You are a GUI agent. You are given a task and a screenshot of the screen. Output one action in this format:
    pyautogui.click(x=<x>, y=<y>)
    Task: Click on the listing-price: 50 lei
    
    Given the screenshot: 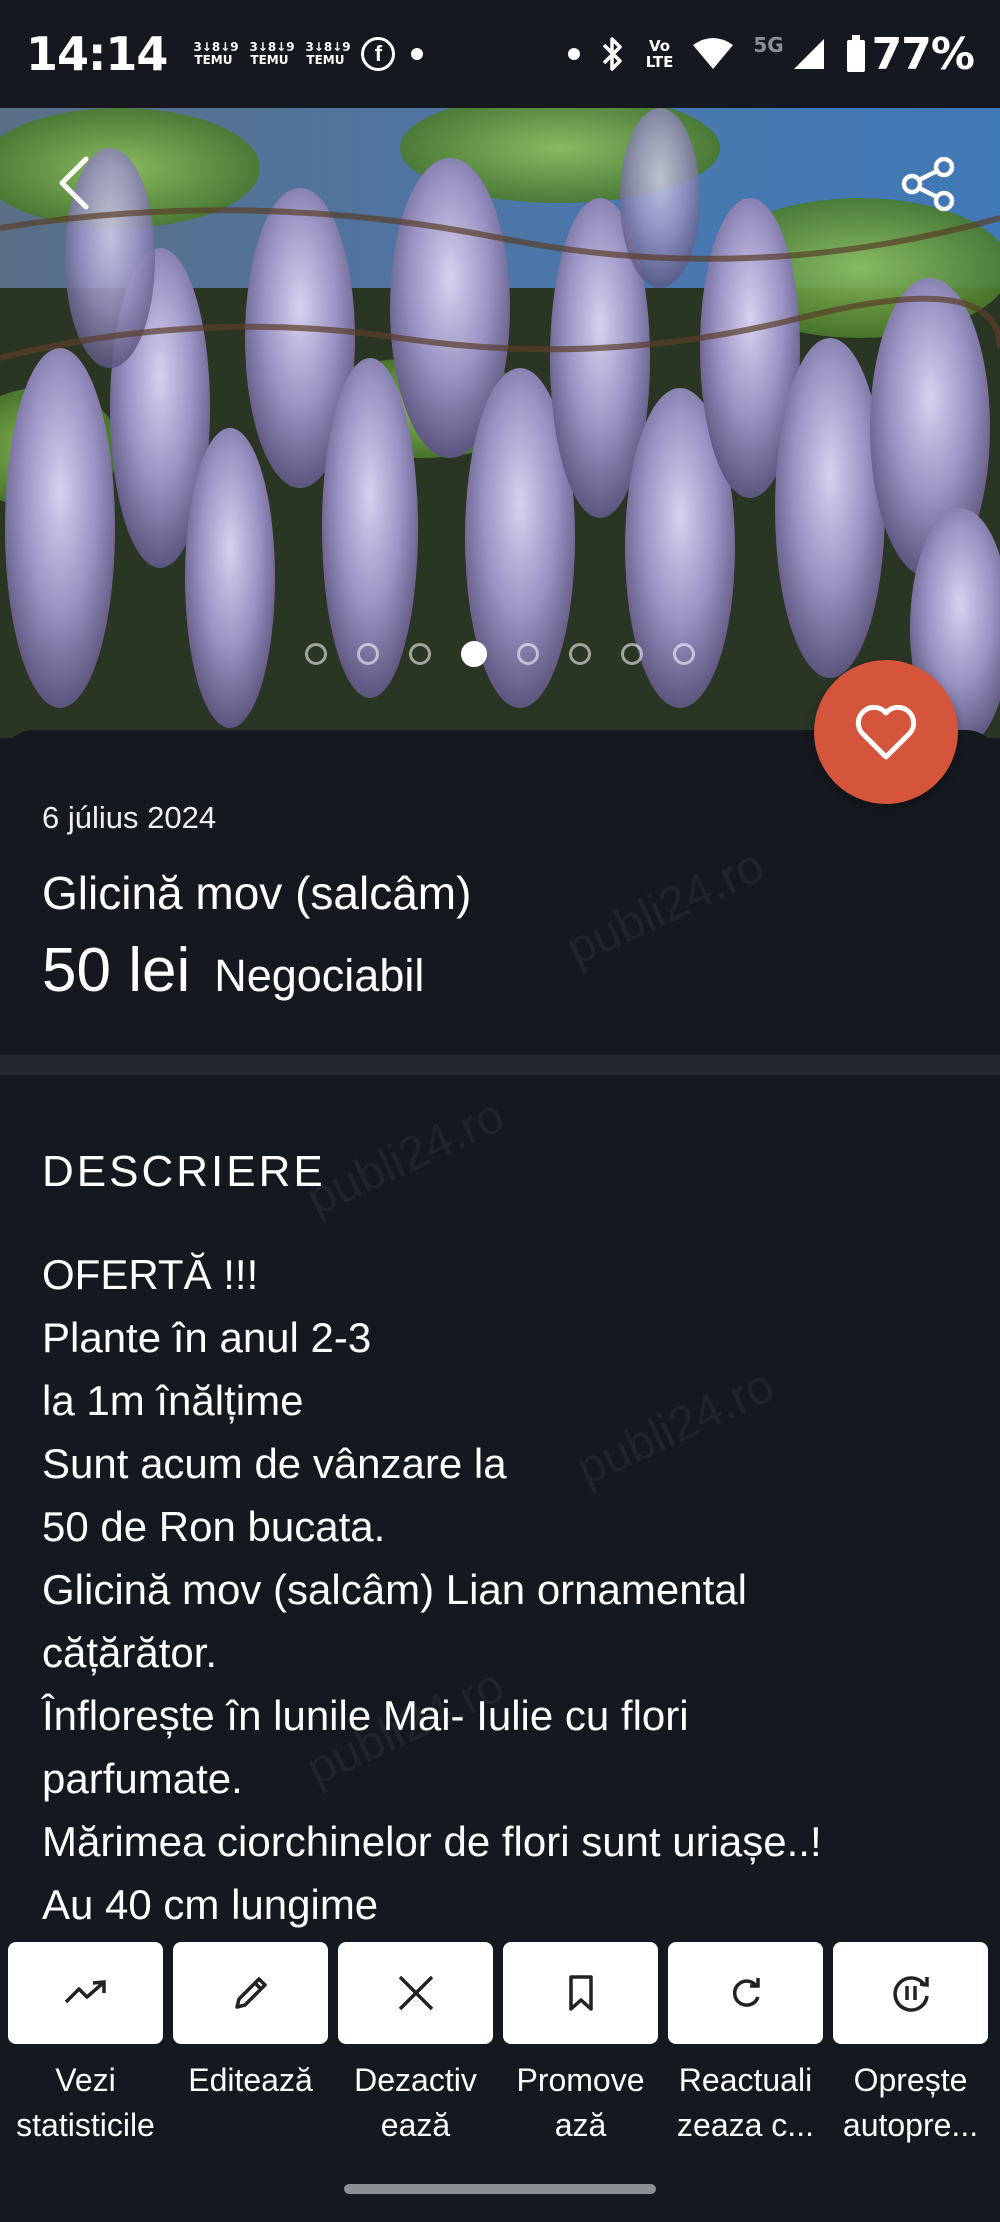 What is the action you would take?
    pyautogui.click(x=116, y=970)
    